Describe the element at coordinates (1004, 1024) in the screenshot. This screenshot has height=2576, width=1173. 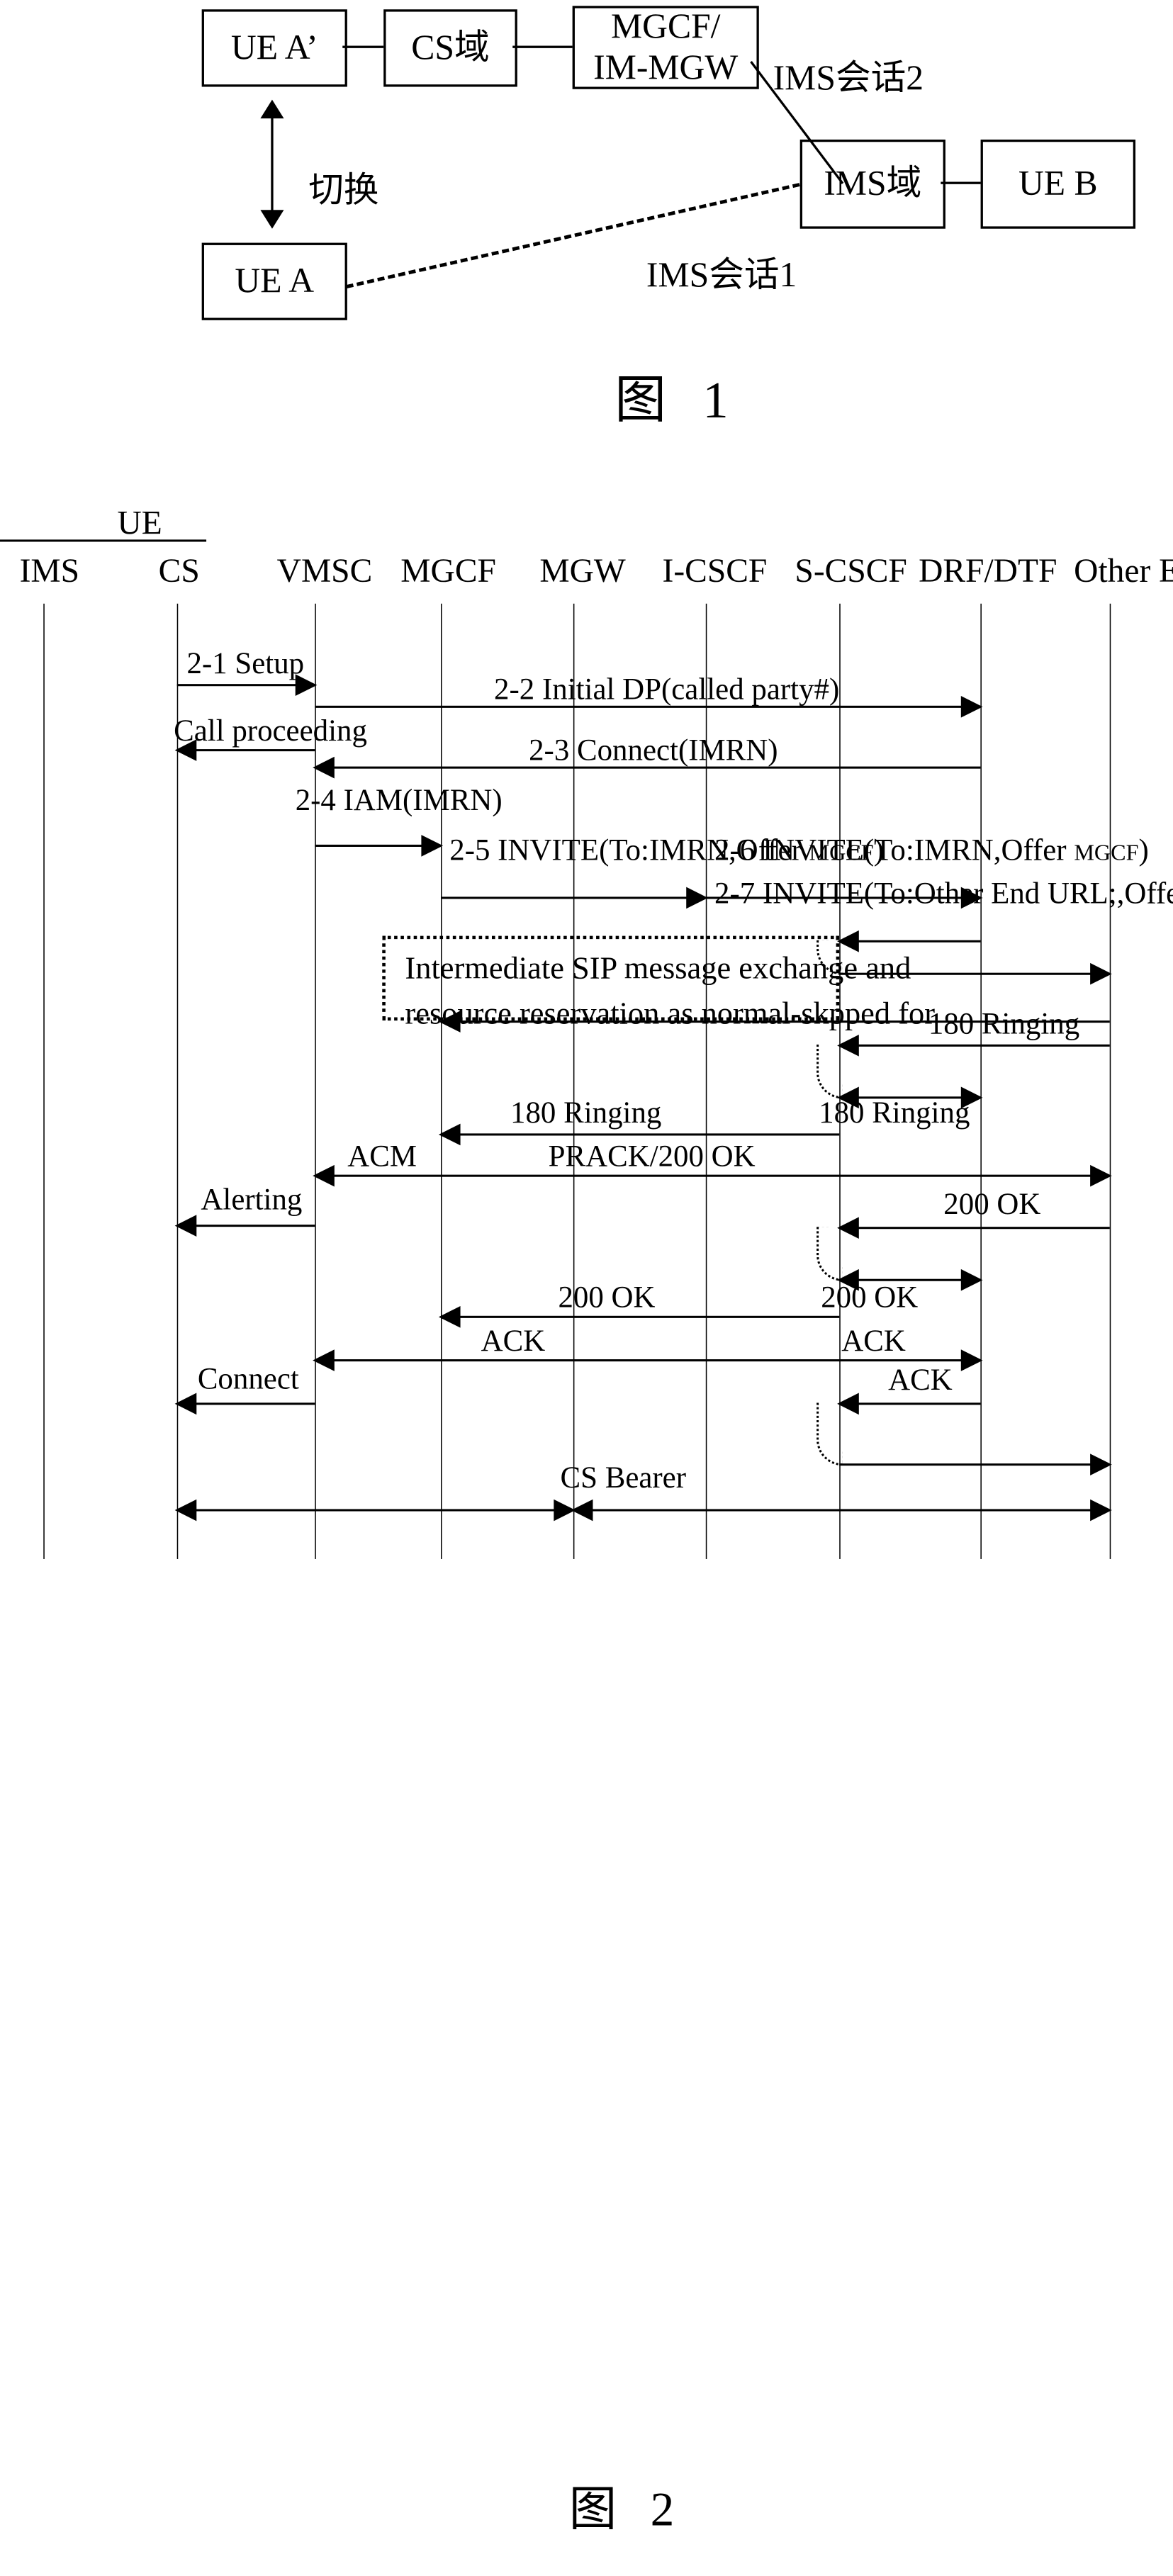
I see `message-label-180-ringing-1: 180 Ringing` at that location.